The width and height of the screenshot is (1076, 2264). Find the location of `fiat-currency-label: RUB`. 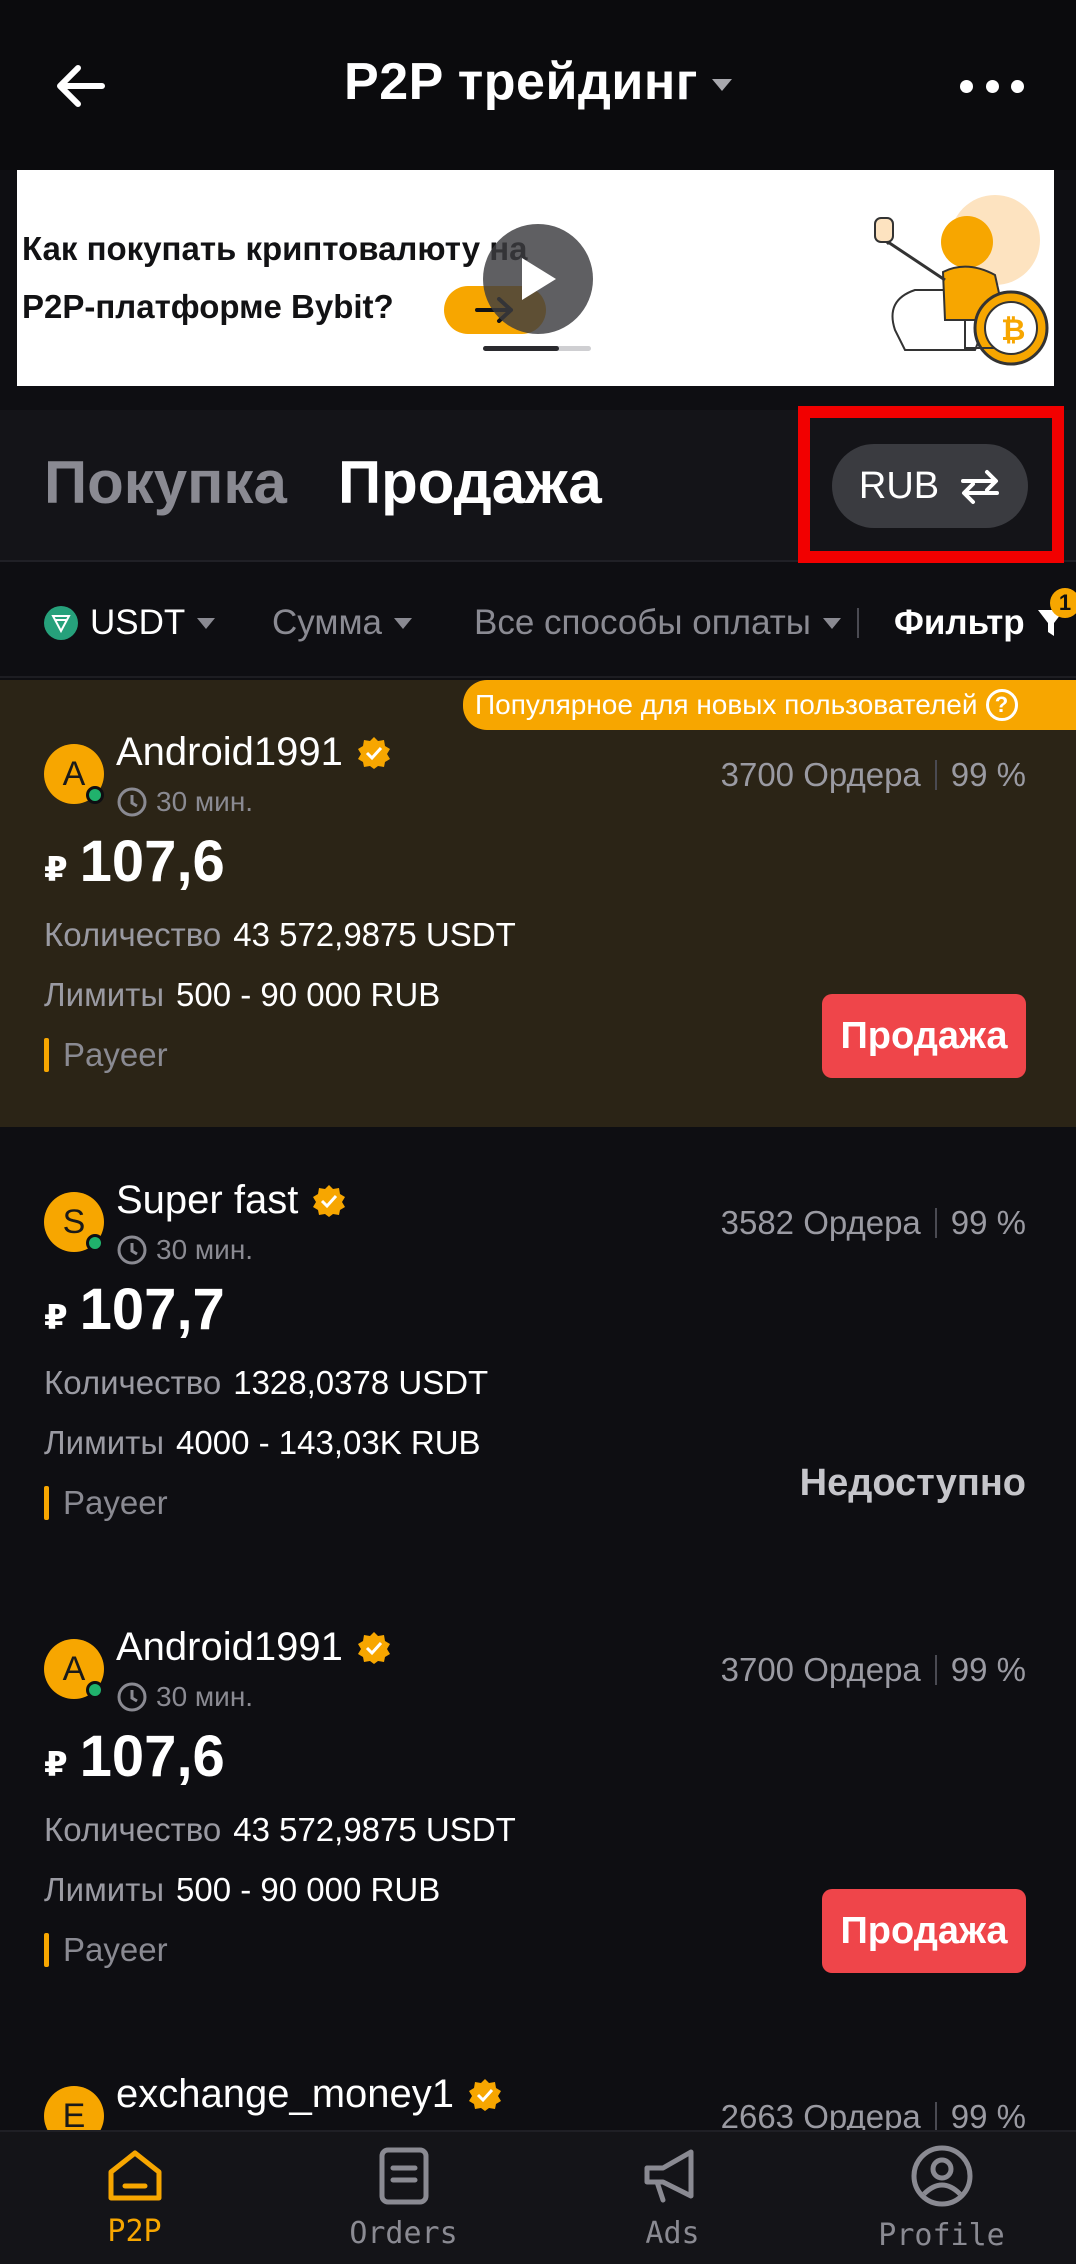

fiat-currency-label: RUB is located at coordinates (899, 485).